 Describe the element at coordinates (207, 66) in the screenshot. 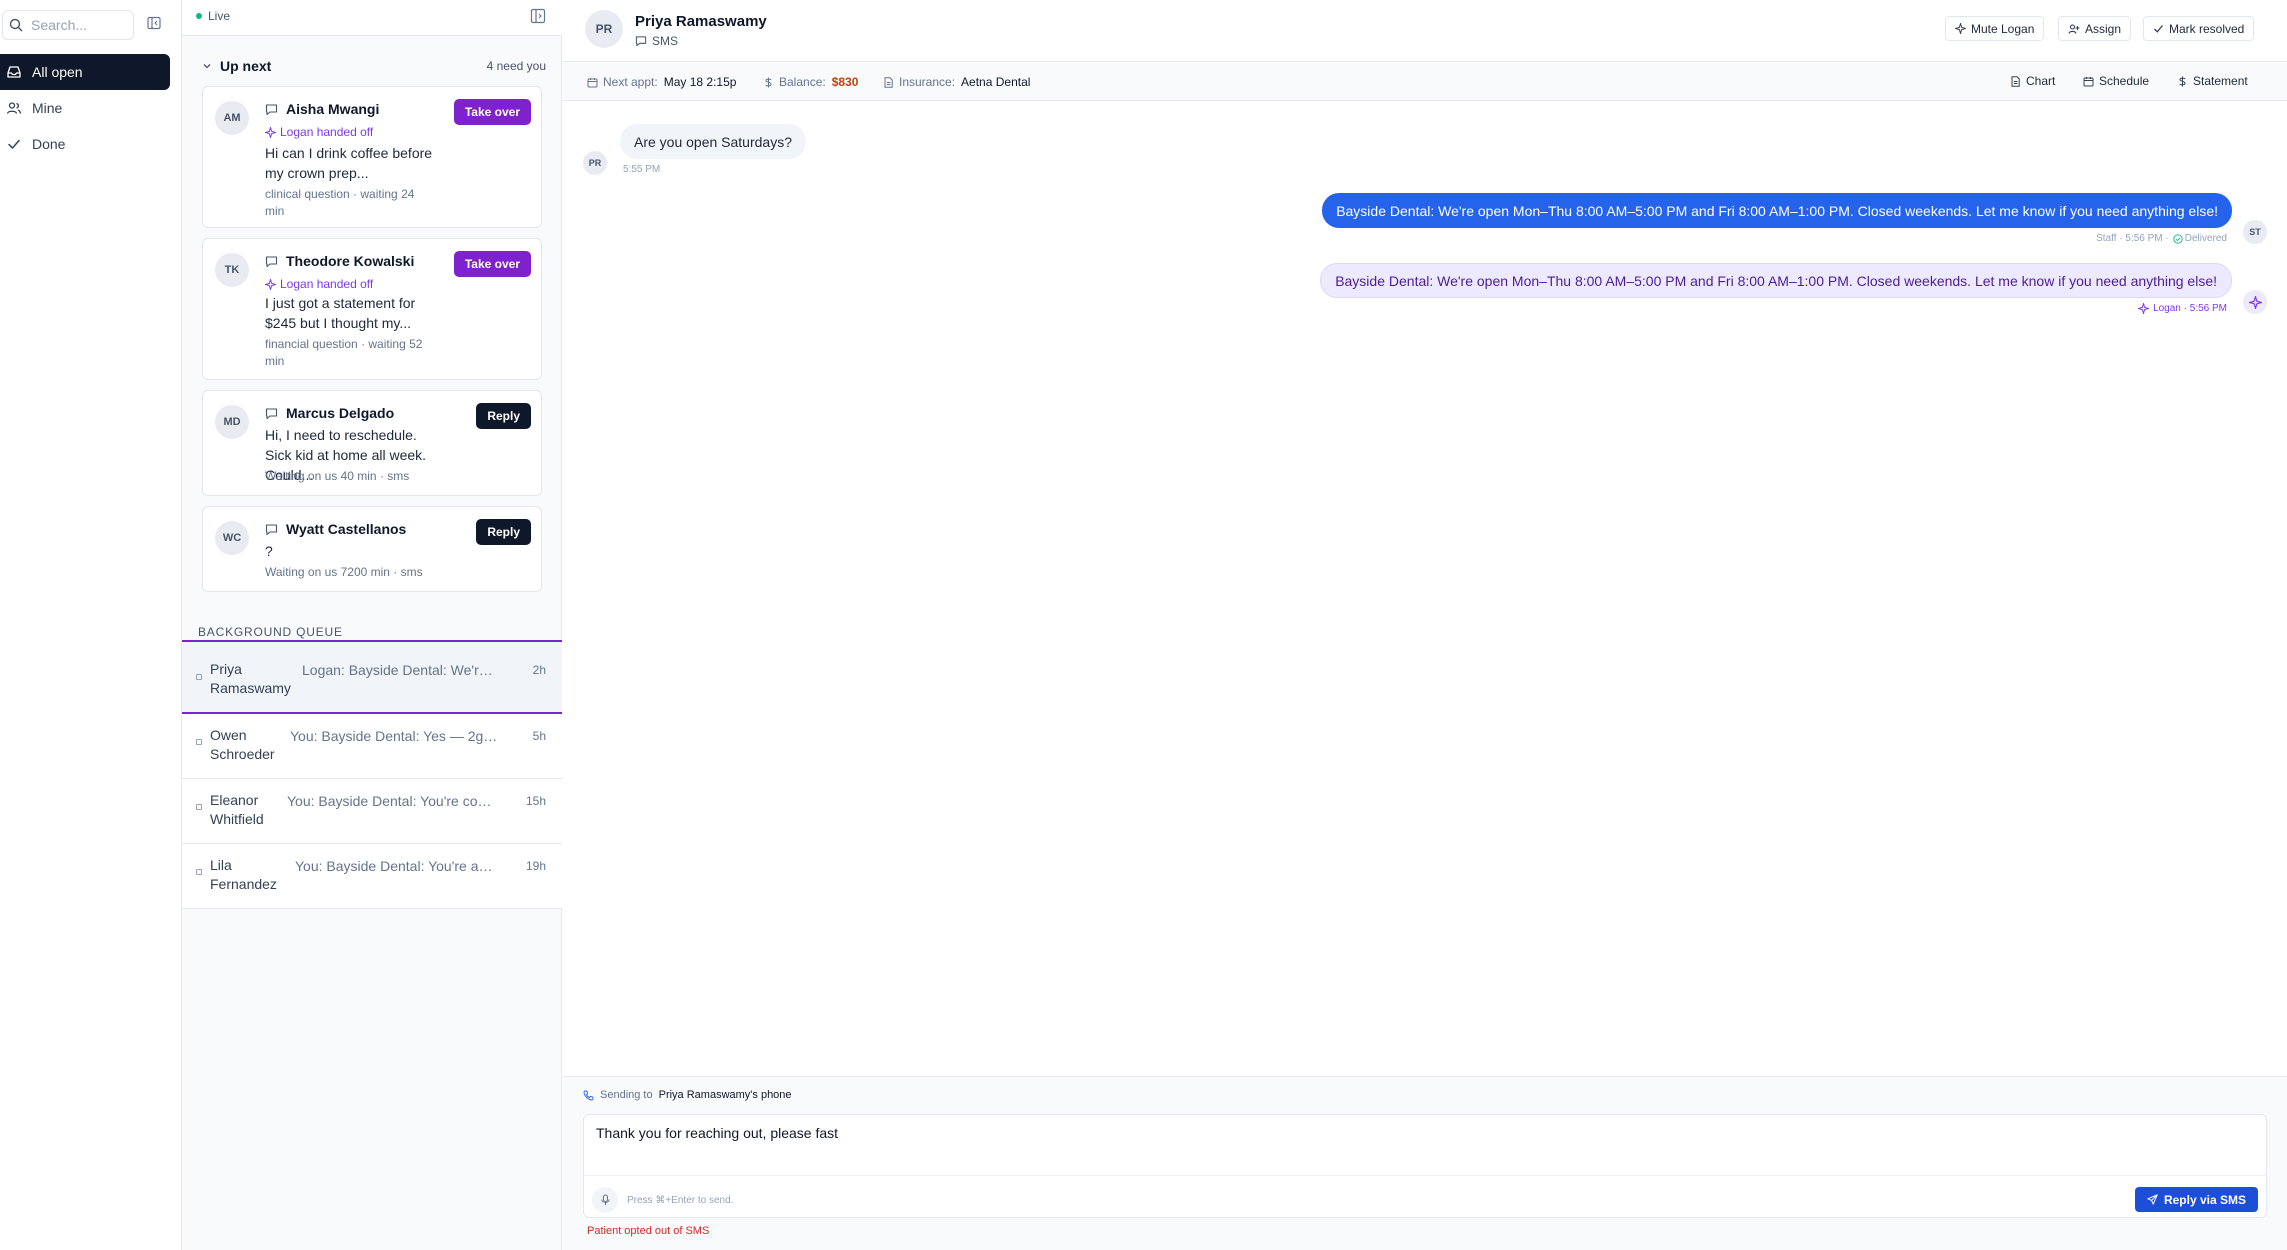

I see `chevron-down-icon` at that location.